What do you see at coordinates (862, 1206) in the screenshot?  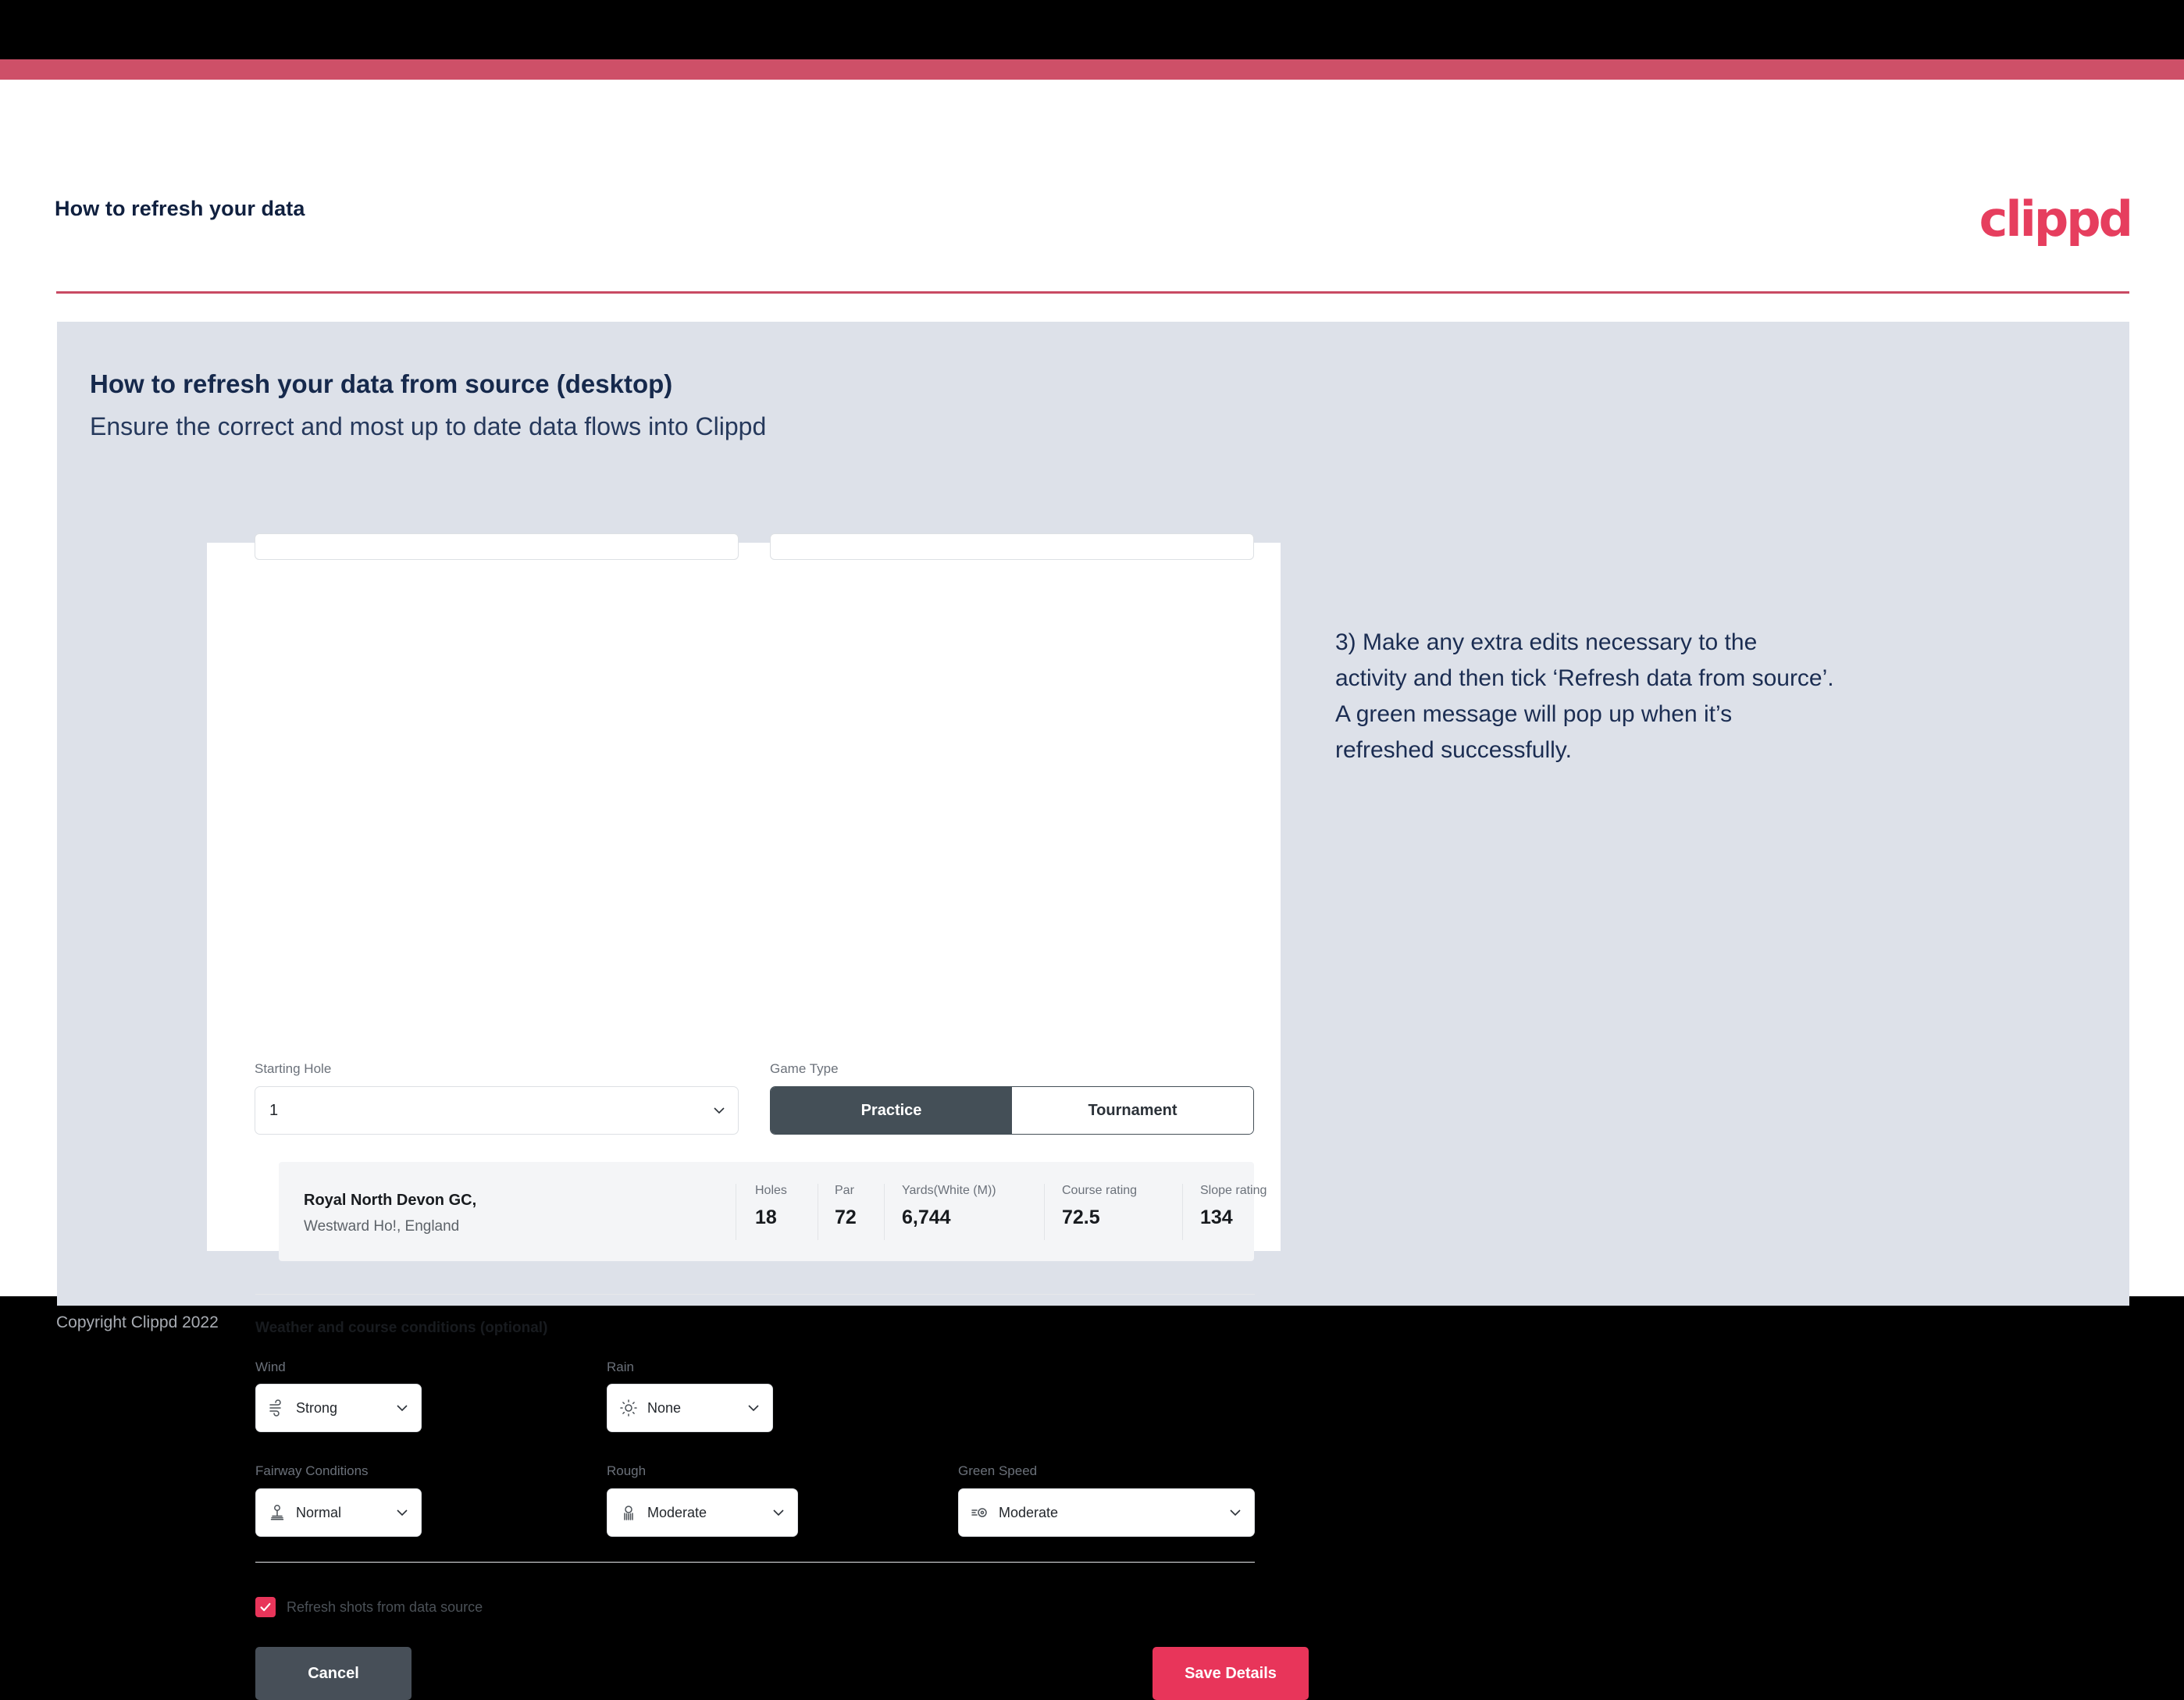 I see `stat-par: Par 72` at bounding box center [862, 1206].